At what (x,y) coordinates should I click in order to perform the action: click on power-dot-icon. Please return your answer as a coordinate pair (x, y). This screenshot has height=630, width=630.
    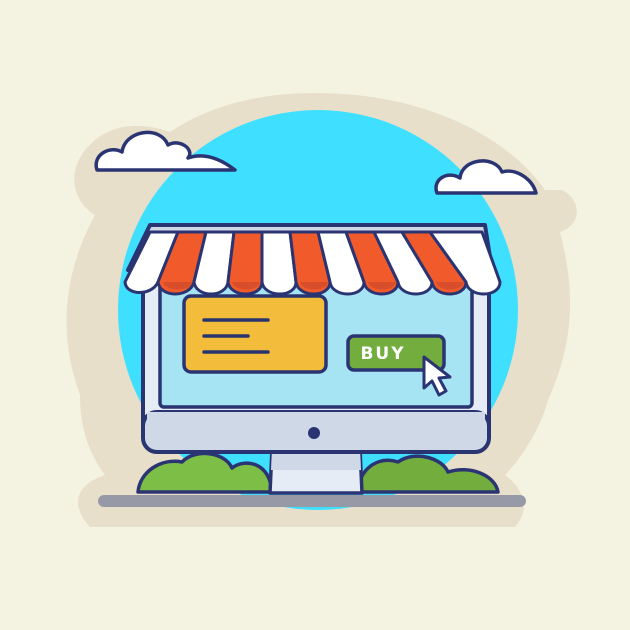
    Looking at the image, I should click on (314, 433).